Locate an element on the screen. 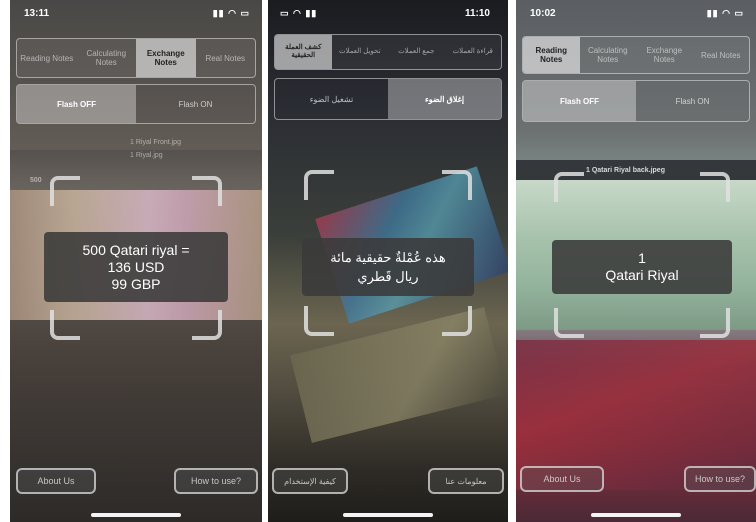 The image size is (756, 522). authenticity-result-box: هذه عُمْلةٌ حقيقية مائة ريال قَطري is located at coordinates (388, 267).